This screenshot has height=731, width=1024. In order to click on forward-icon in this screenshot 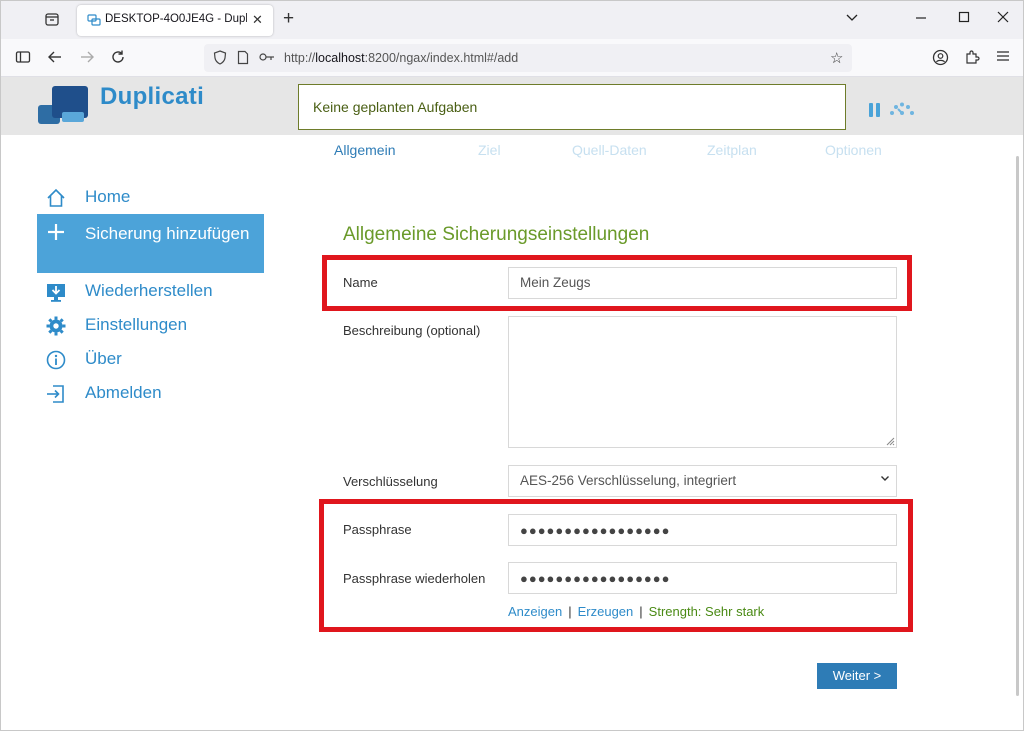, I will do `click(87, 59)`.